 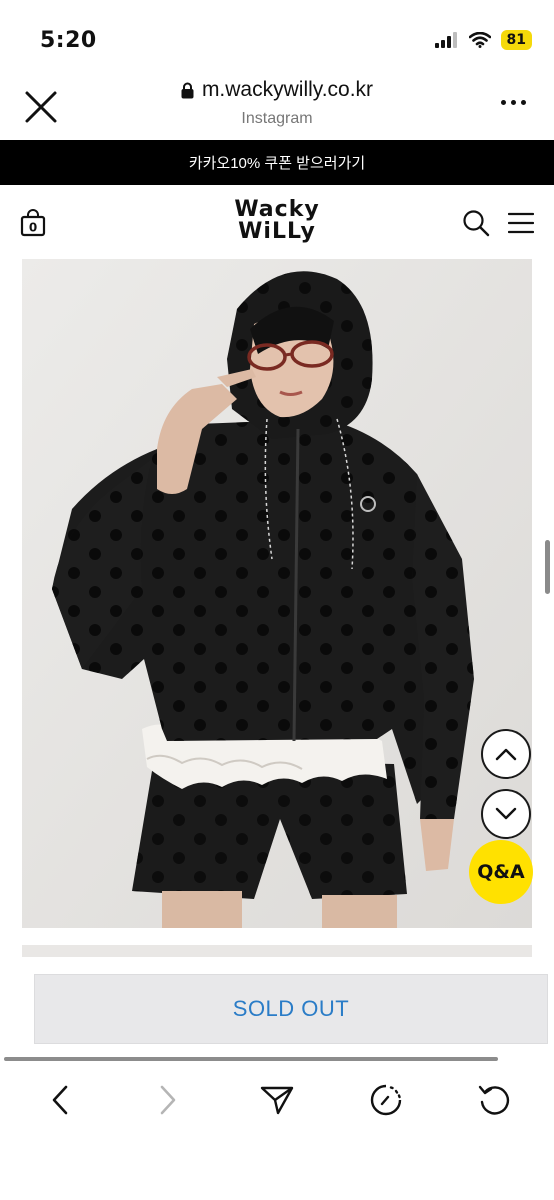 I want to click on back-button, so click(x=60, y=1100).